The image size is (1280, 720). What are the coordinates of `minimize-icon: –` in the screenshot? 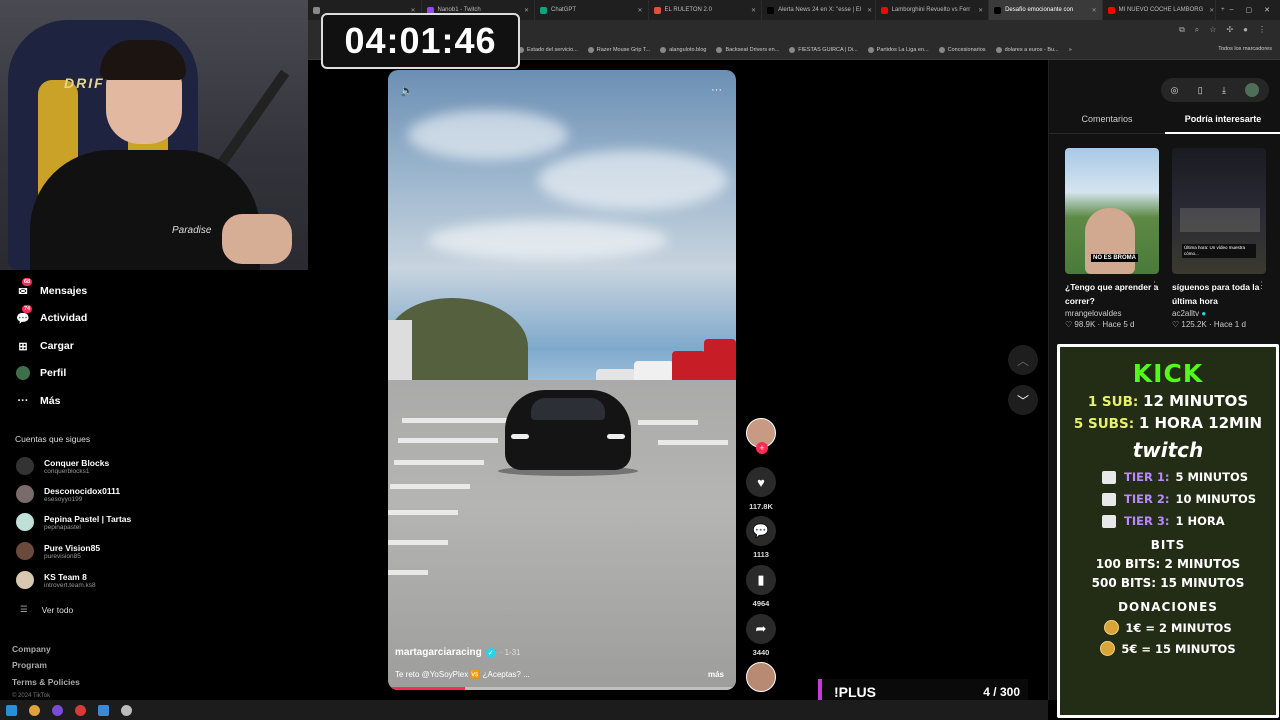 It's located at (1232, 10).